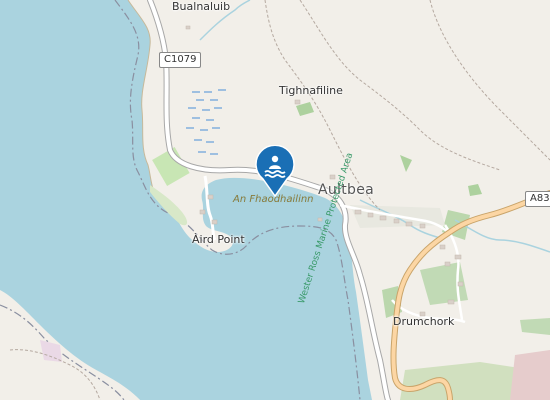 The image size is (550, 400). I want to click on road-shield-c1079: C1079, so click(180, 60).